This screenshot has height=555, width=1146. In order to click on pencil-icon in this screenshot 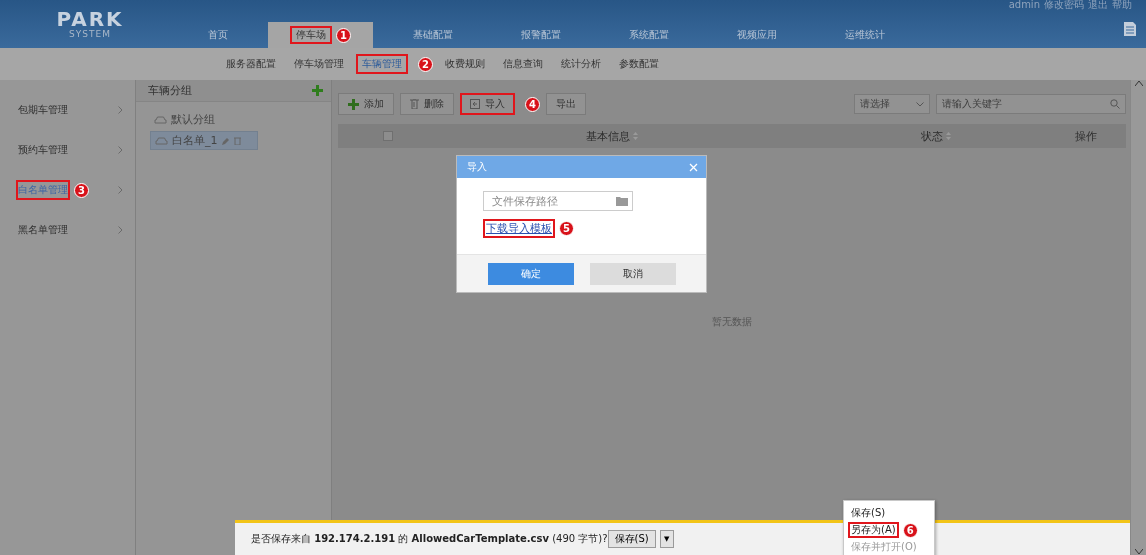, I will do `click(225, 140)`.